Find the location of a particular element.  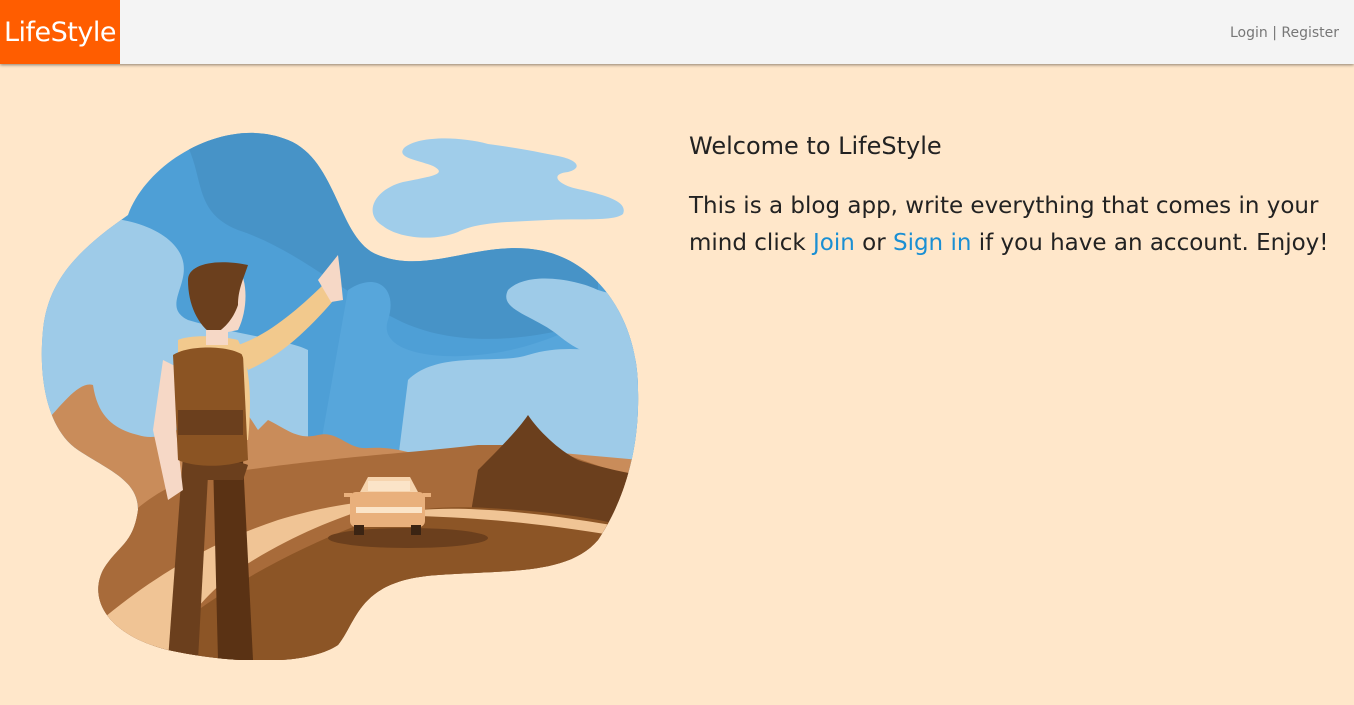

page-title: Welcome to LifeStyle is located at coordinates (815, 146).